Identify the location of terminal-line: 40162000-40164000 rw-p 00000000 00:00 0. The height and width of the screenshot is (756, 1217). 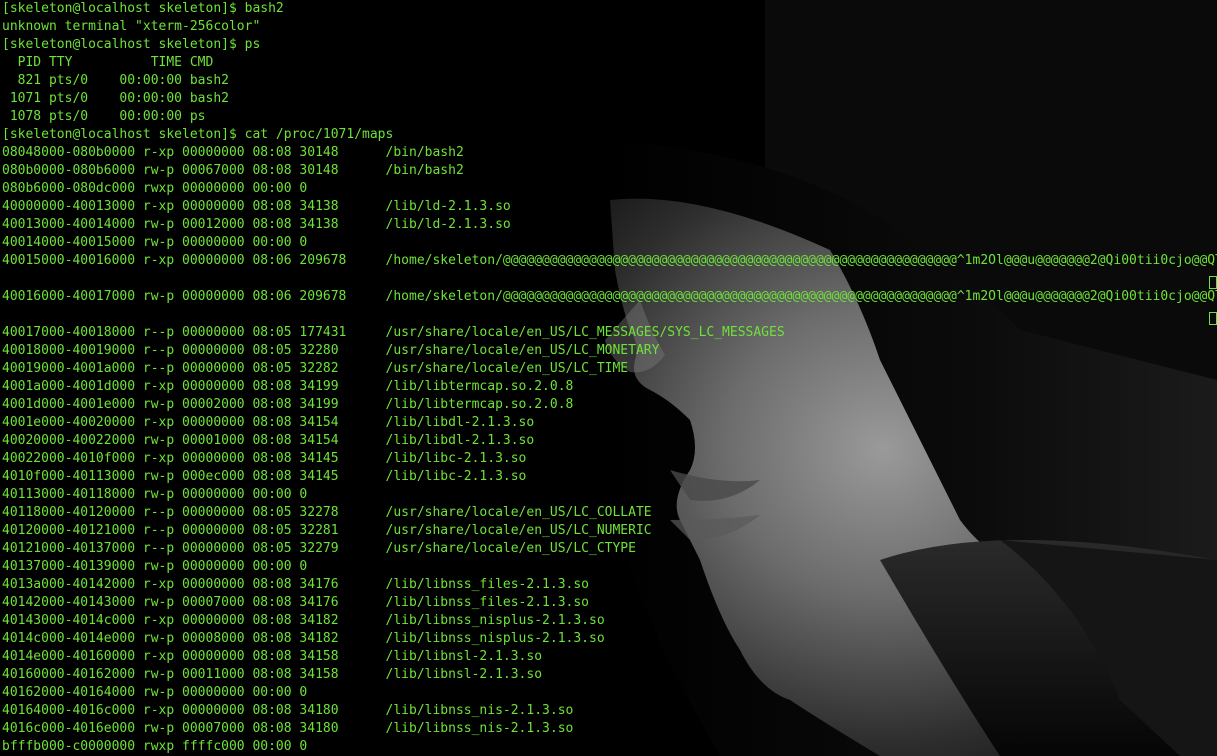
(155, 692).